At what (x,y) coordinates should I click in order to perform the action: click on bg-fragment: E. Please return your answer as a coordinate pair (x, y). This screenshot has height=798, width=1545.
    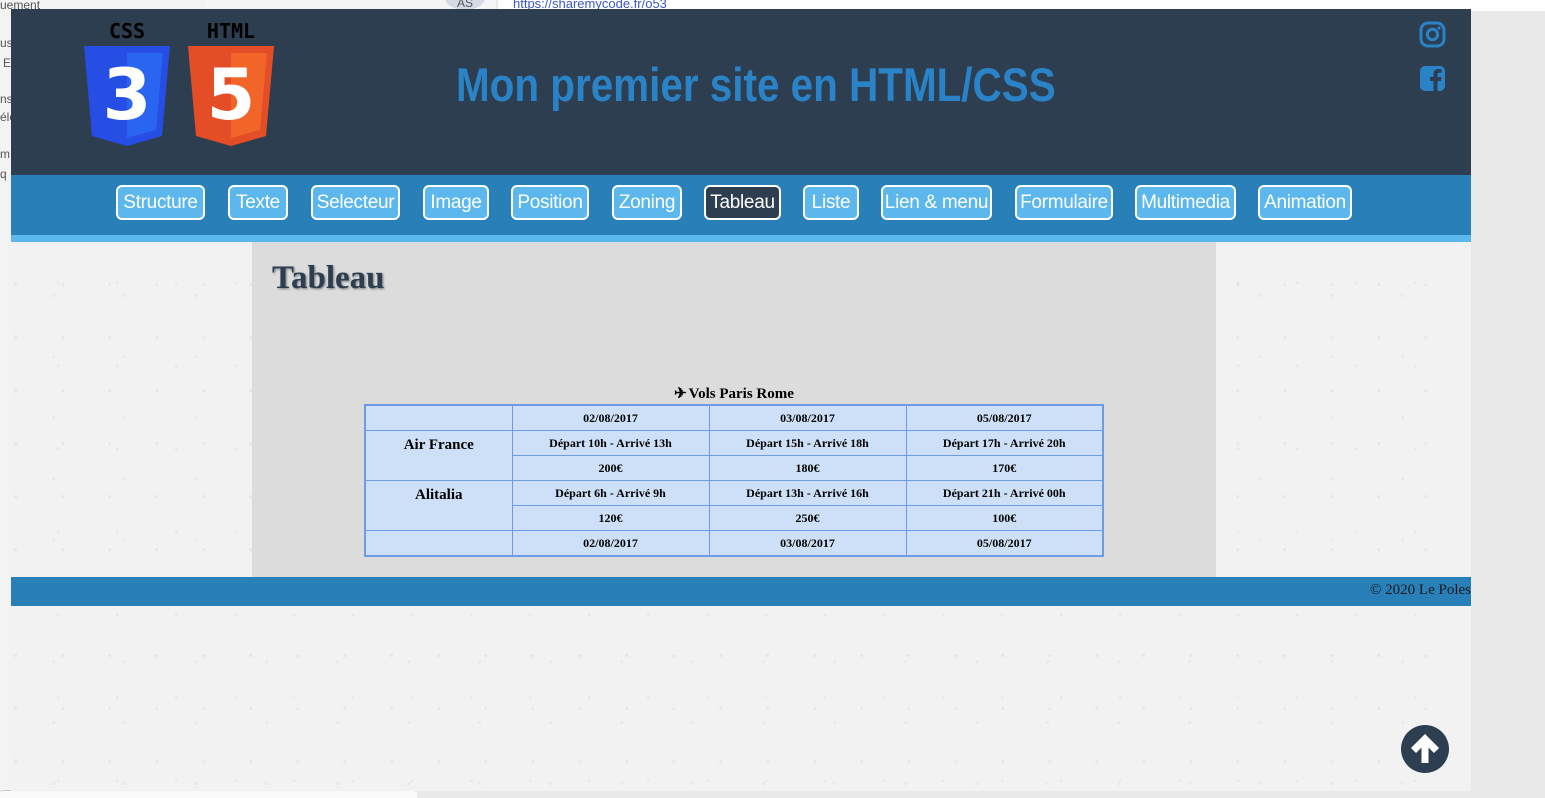
    Looking at the image, I should click on (7, 63).